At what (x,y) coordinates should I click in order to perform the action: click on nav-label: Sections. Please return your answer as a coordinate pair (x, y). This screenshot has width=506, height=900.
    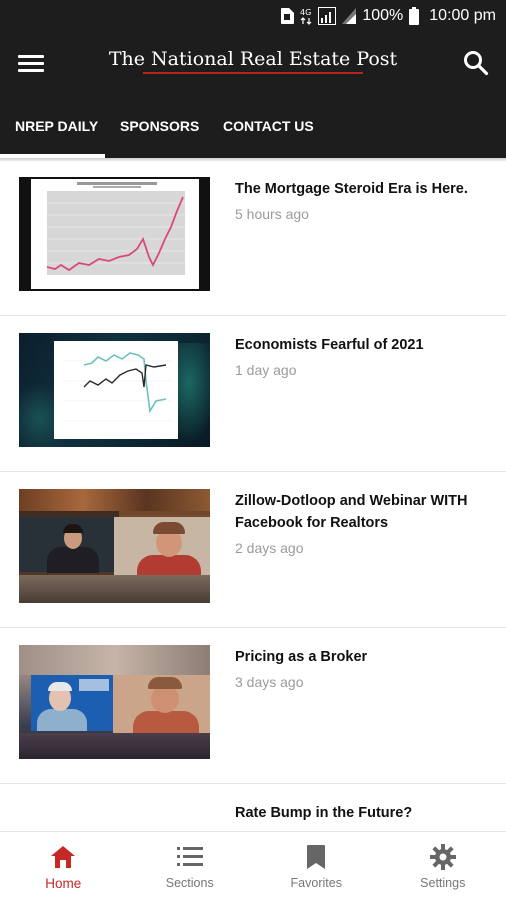
    Looking at the image, I should click on (189, 883).